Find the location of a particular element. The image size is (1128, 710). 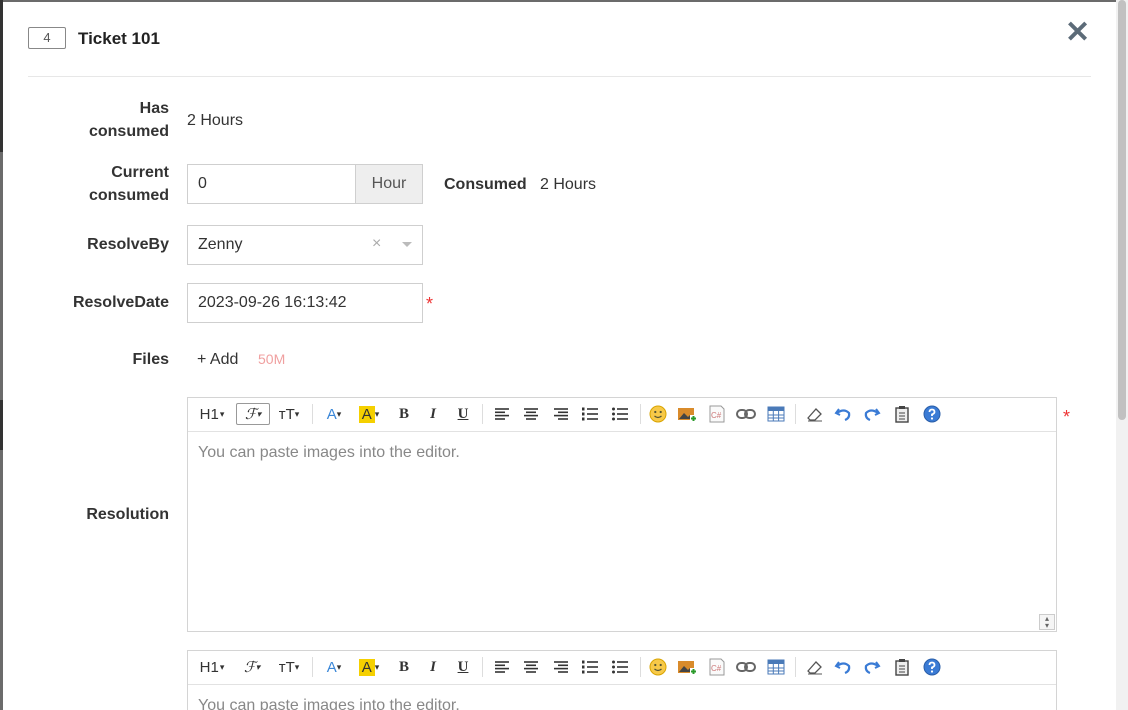

current-consumed-label: Current consumed is located at coordinates (128, 184).